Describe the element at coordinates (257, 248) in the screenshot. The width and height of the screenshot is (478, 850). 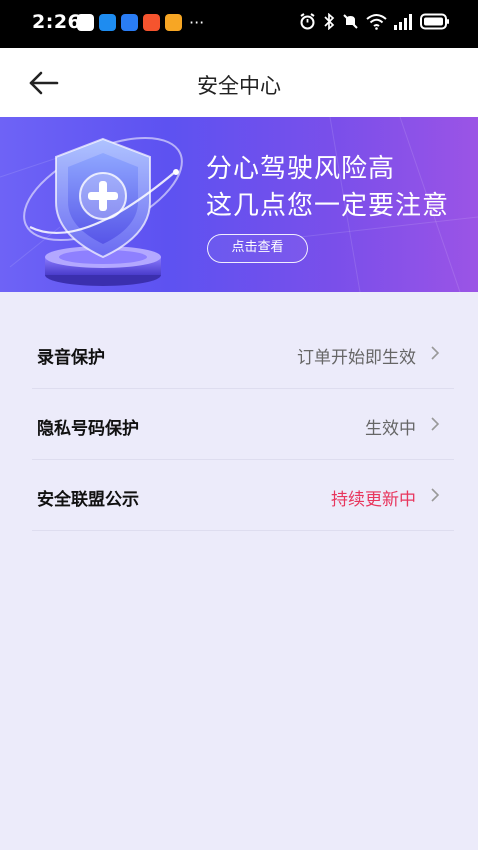
I see `view-details-button: 点击查看` at that location.